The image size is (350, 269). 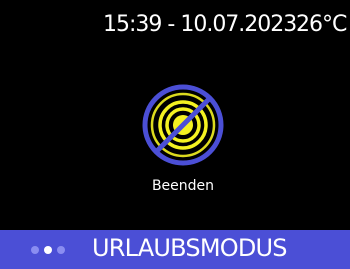 I want to click on page-dot-active, so click(x=48, y=249).